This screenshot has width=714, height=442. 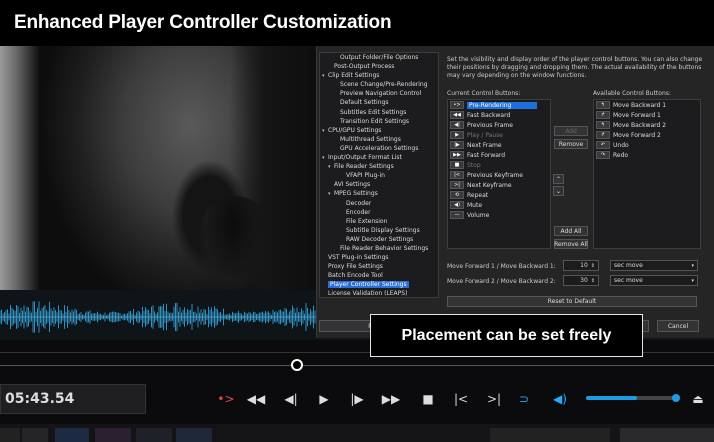 What do you see at coordinates (499, 215) in the screenshot?
I see `control-button-item: — Volume` at bounding box center [499, 215].